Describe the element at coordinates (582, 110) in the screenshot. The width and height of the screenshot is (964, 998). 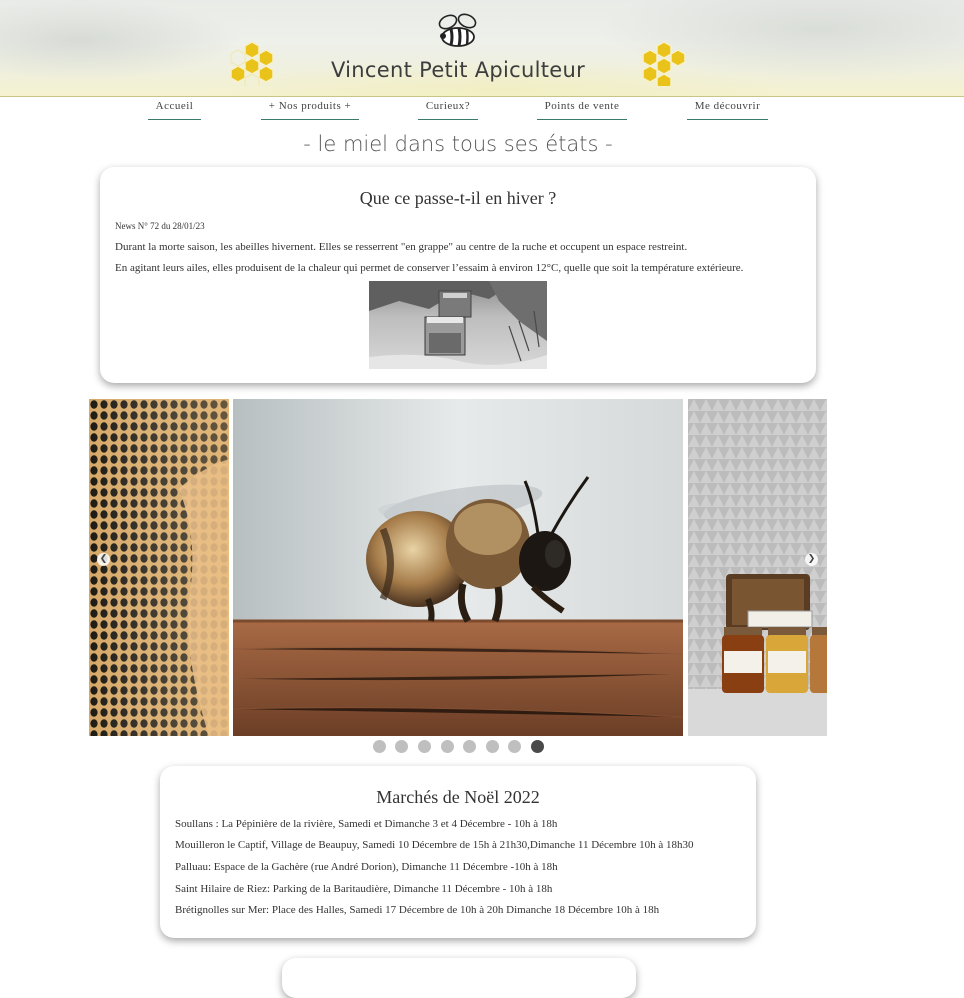
I see `nav-item-points-de-vente: Points de vente` at that location.